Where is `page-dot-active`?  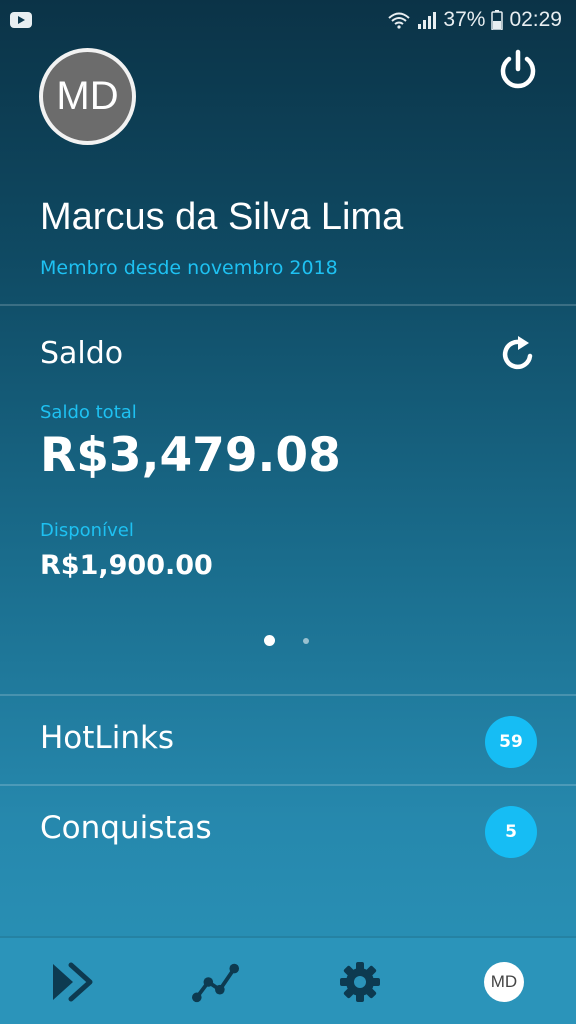
page-dot-active is located at coordinates (269, 640).